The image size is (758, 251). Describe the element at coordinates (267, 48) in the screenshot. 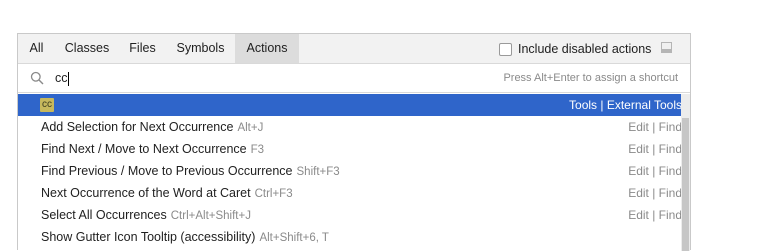

I see `tab-actions: Actions` at that location.